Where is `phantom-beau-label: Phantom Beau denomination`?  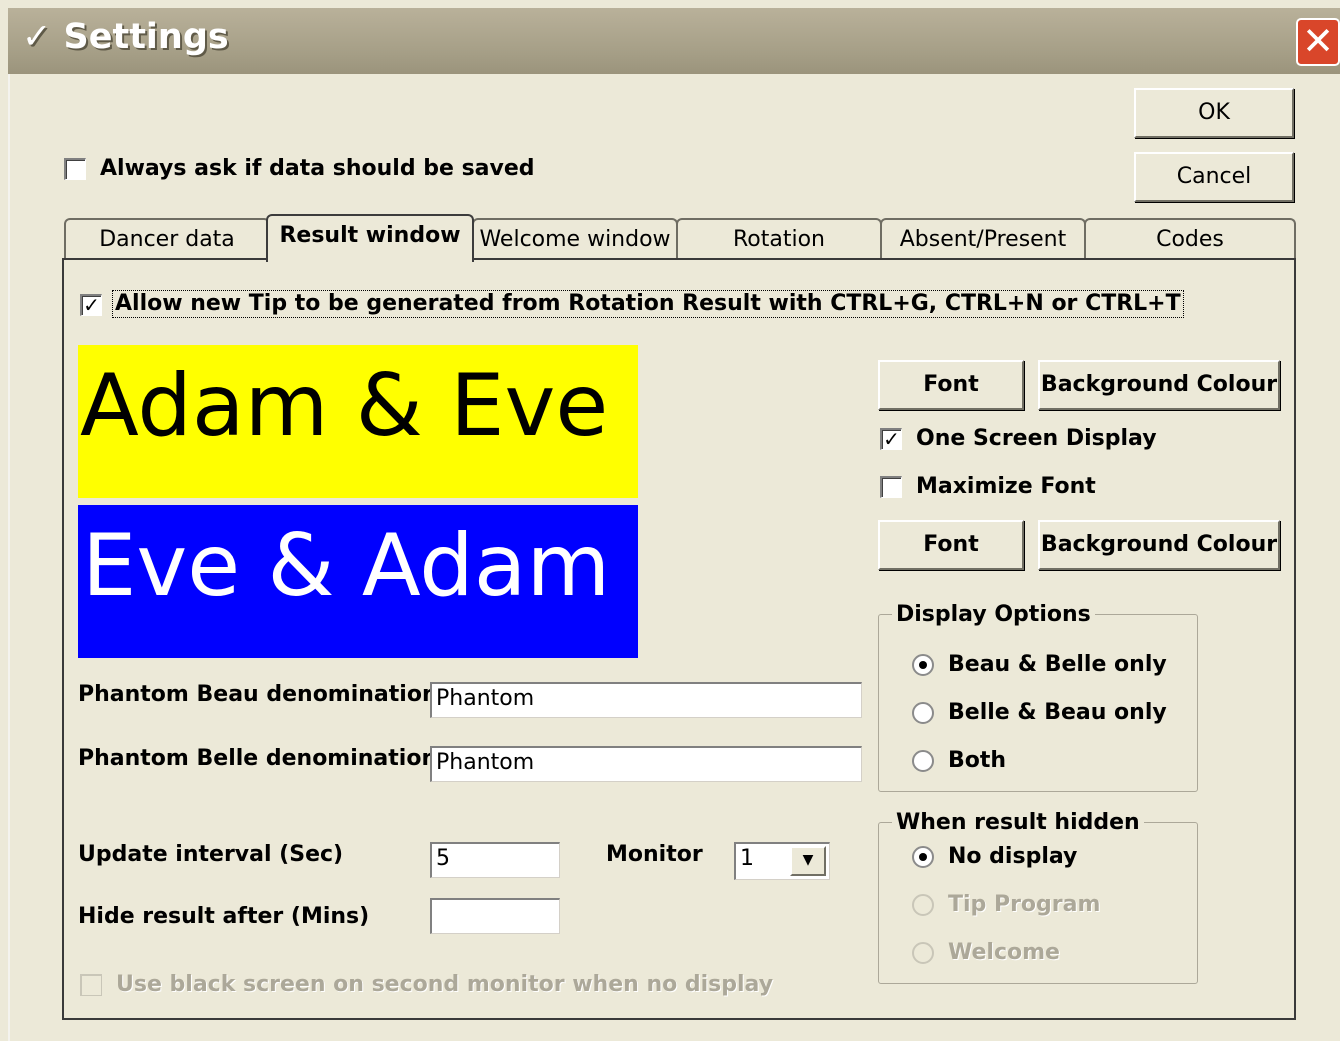 phantom-beau-label: Phantom Beau denomination is located at coordinates (258, 694).